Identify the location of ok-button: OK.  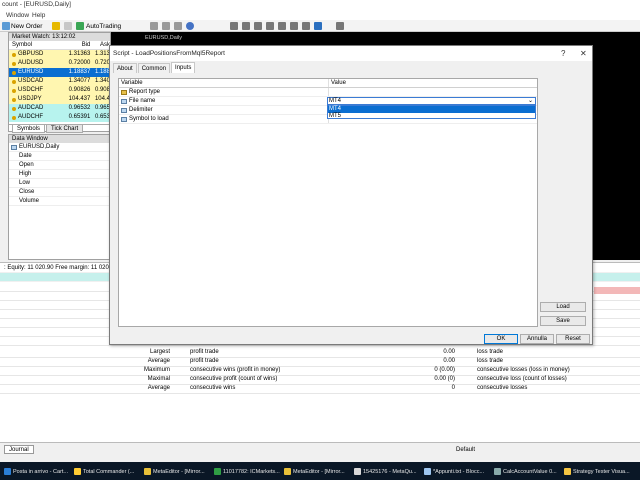
(501, 339).